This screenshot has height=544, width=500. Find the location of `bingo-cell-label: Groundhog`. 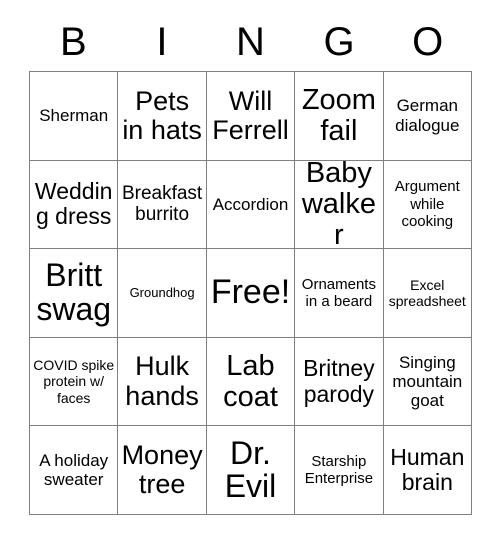

bingo-cell-label: Groundhog is located at coordinates (162, 293).